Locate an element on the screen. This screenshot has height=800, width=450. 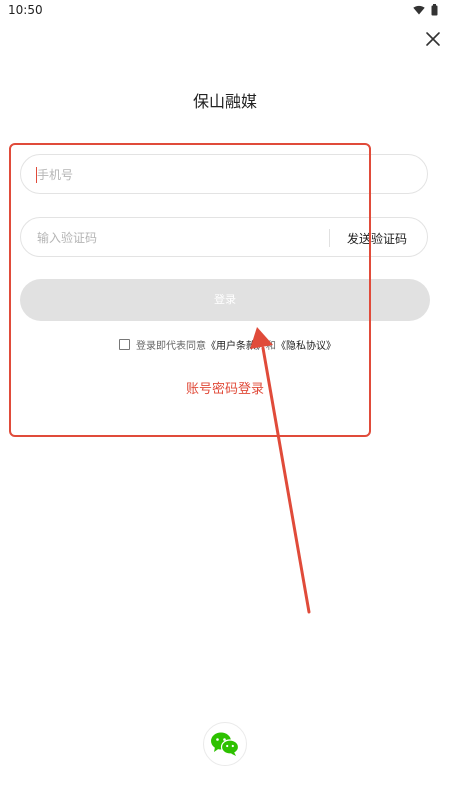
status-time: 10:50 is located at coordinates (25, 10).